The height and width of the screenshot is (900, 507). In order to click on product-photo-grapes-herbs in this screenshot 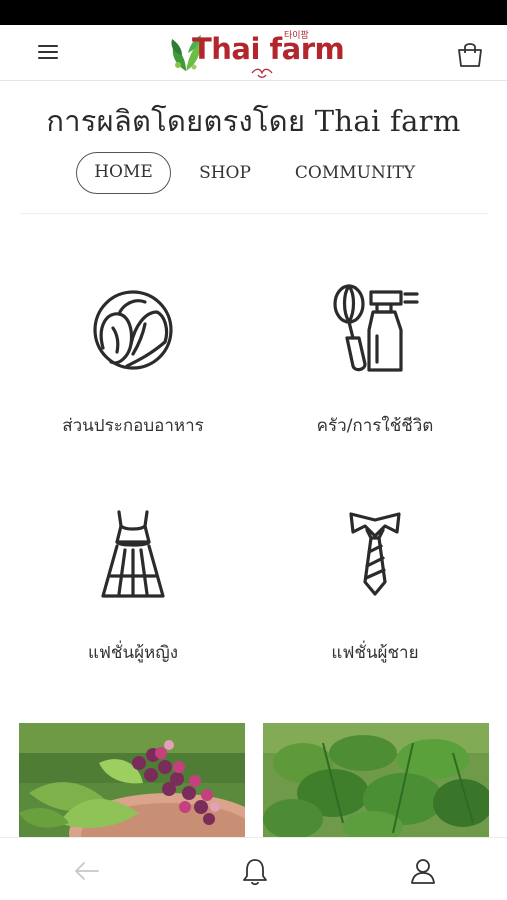, I will do `click(132, 780)`.